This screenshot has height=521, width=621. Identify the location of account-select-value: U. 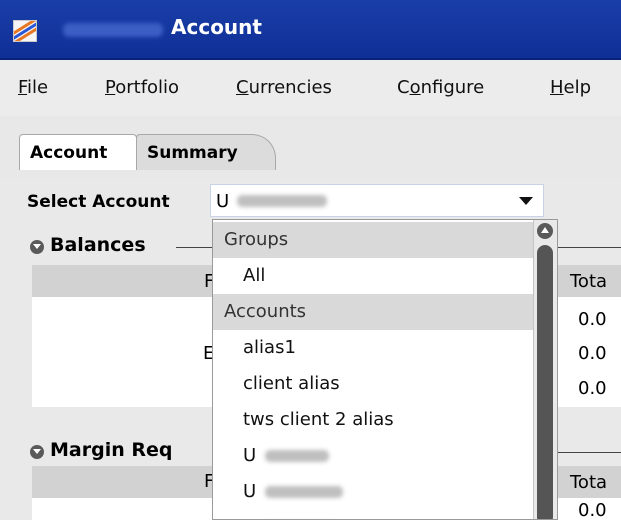
(223, 201).